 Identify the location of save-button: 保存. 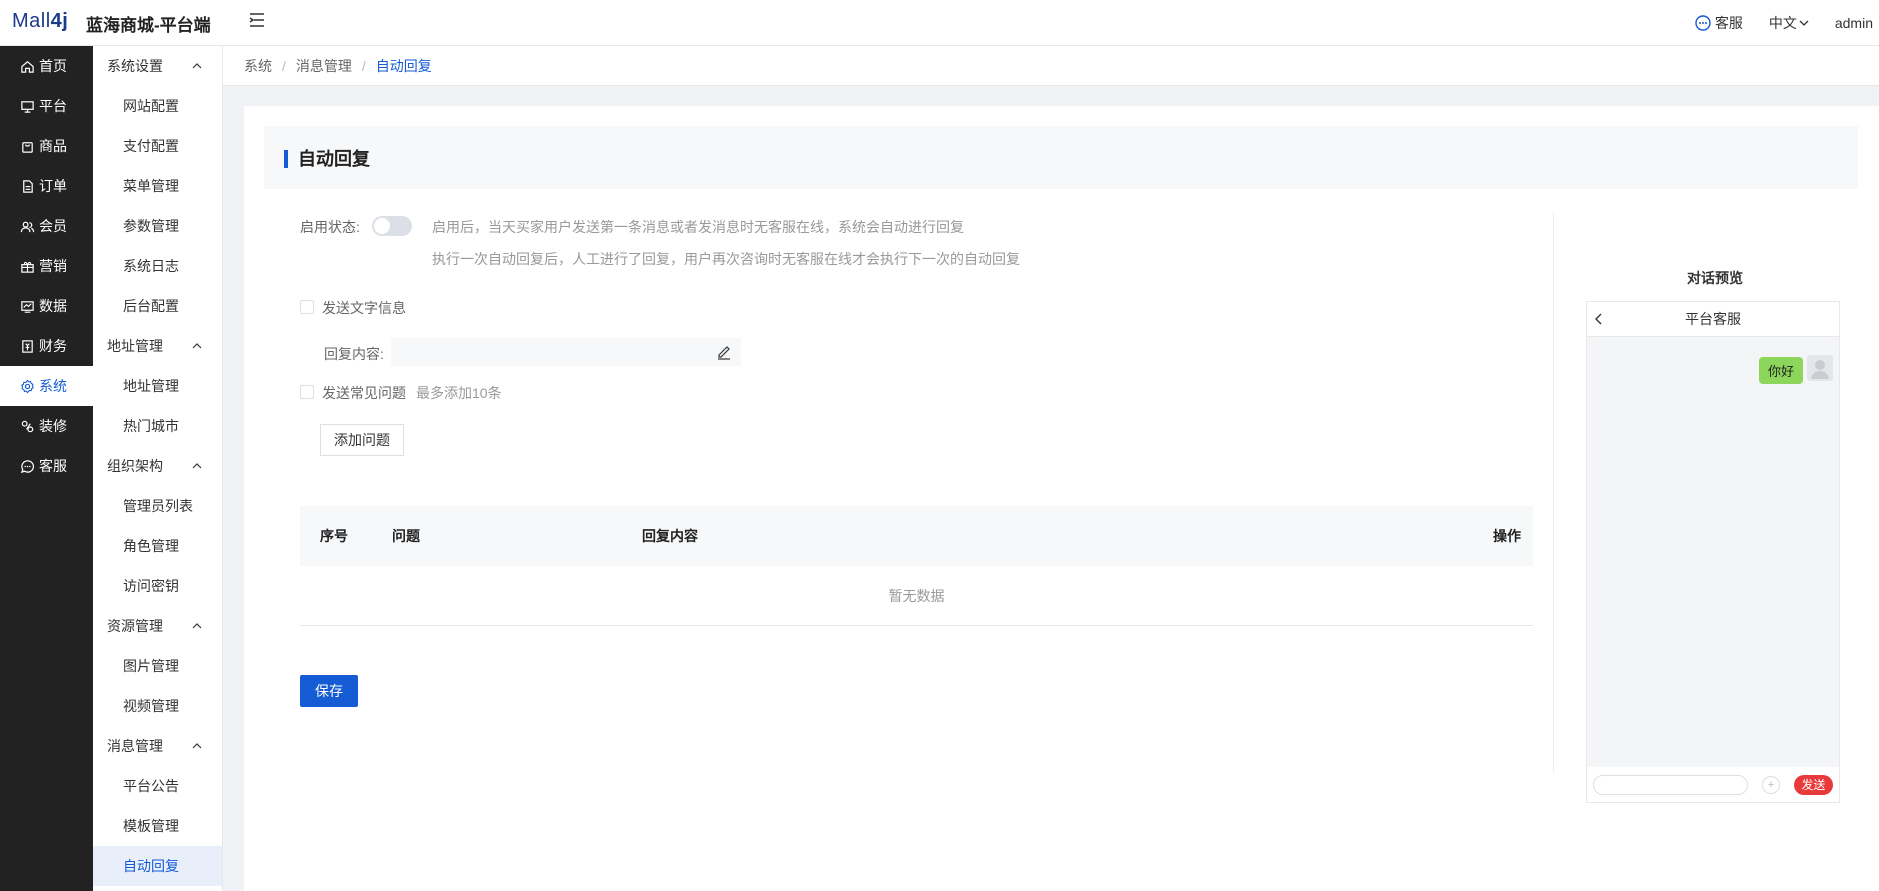
(329, 691).